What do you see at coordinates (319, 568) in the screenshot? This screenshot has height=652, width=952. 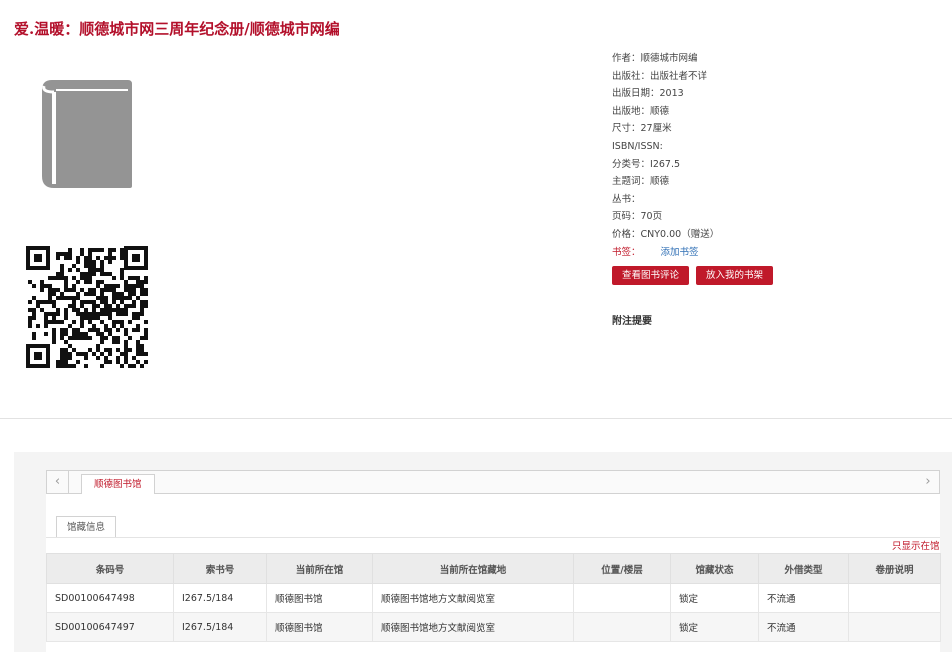 I see `column-header: 当前所在馆` at bounding box center [319, 568].